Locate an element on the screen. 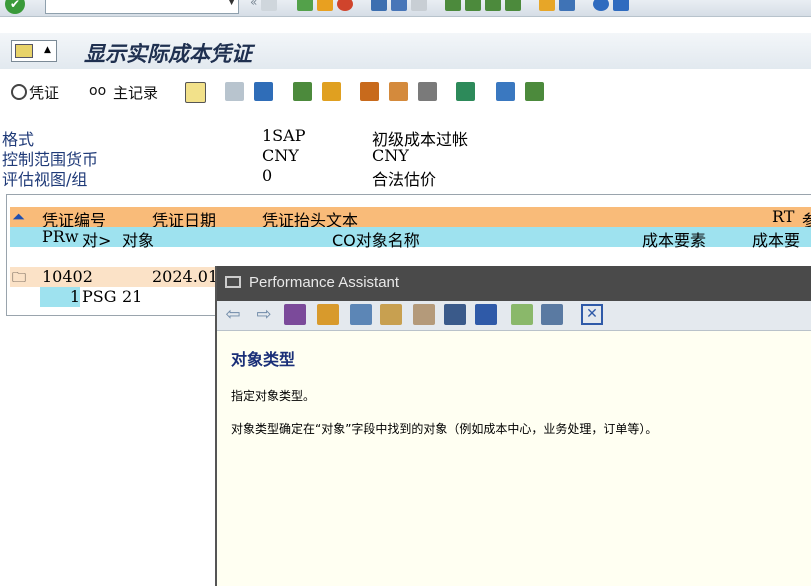  col-co-object-name: CO对象名称 is located at coordinates (376, 239).